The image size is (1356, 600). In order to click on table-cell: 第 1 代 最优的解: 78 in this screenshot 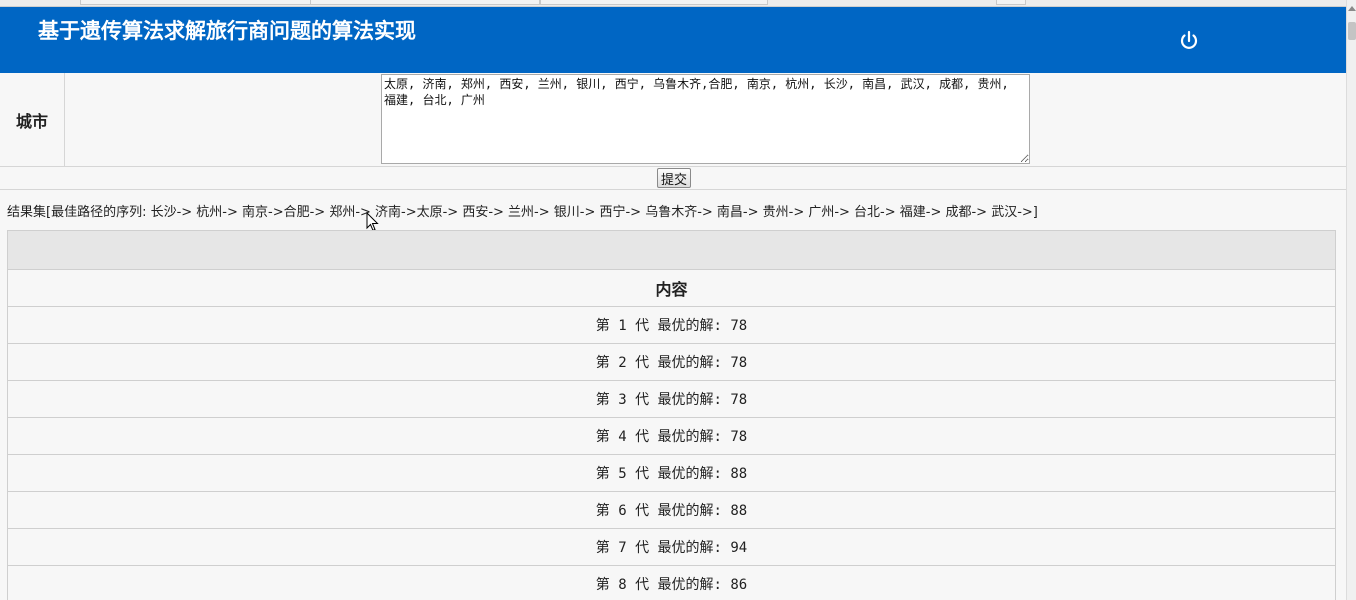, I will do `click(671, 325)`.